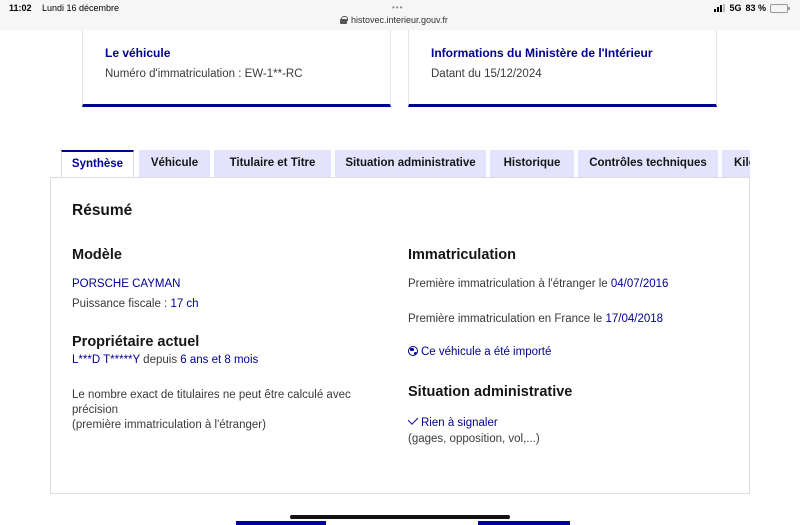  Describe the element at coordinates (138, 53) in the screenshot. I see `vehicle-card-title: Le véhicule` at that location.